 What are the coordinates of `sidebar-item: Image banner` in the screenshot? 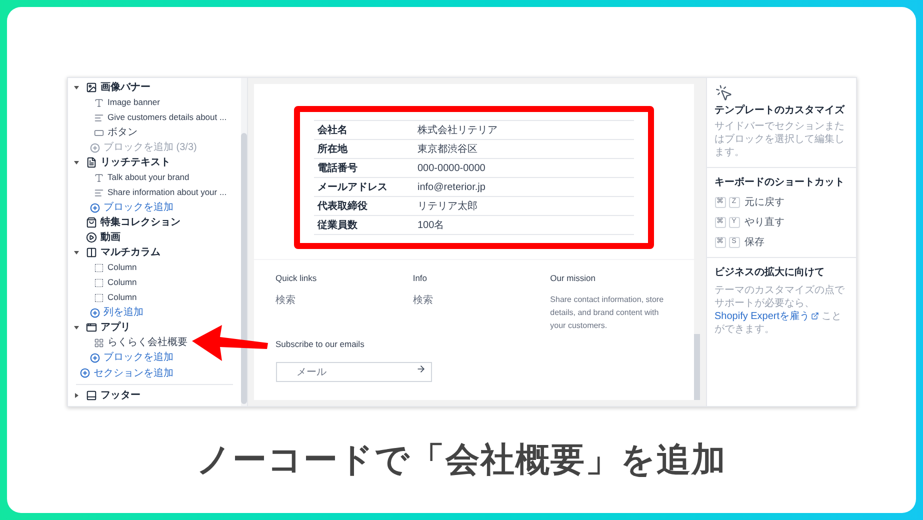 It's located at (134, 102).